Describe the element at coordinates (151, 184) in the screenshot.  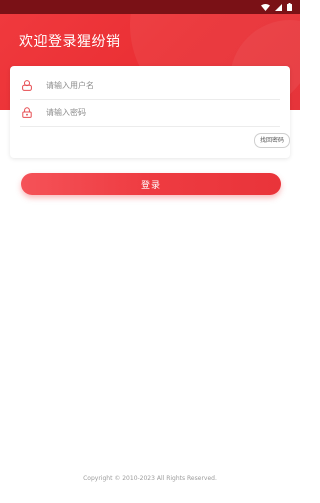
I see `login-button: 登录` at that location.